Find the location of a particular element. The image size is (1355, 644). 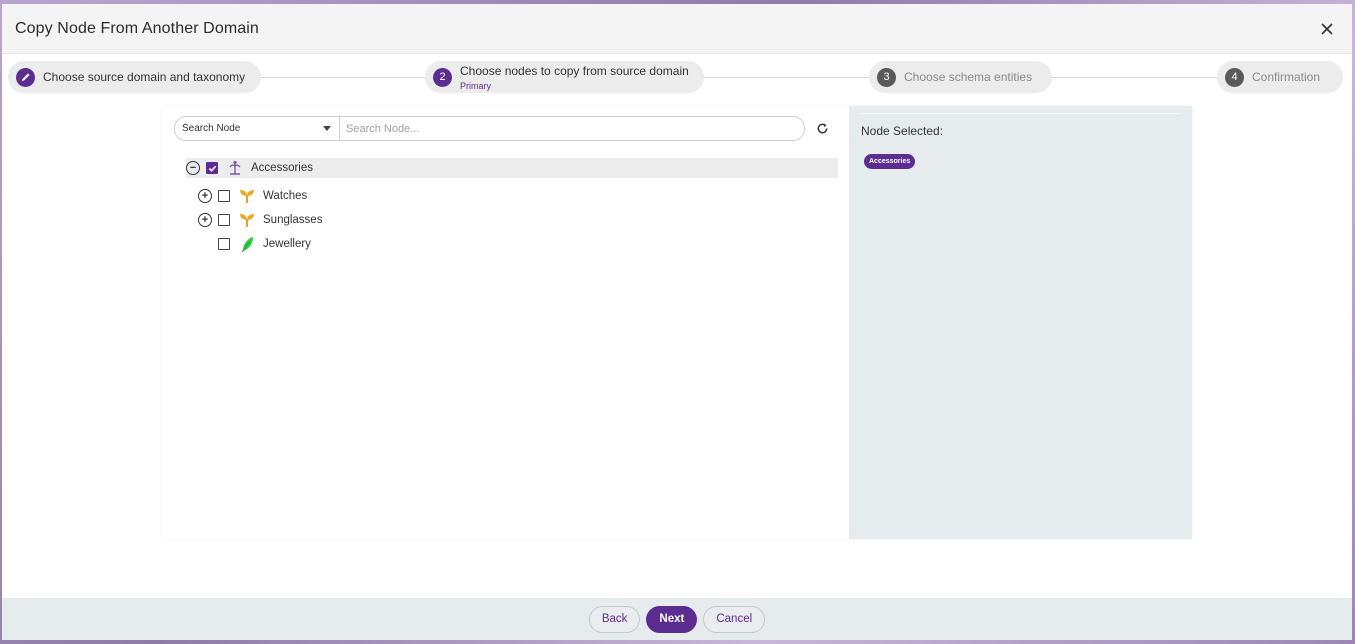

refresh-button is located at coordinates (822, 128).